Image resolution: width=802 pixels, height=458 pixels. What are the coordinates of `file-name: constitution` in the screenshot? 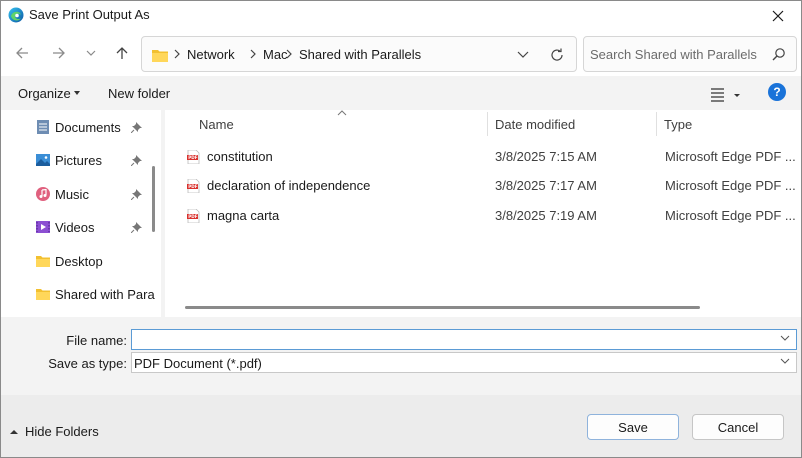 It's located at (240, 156).